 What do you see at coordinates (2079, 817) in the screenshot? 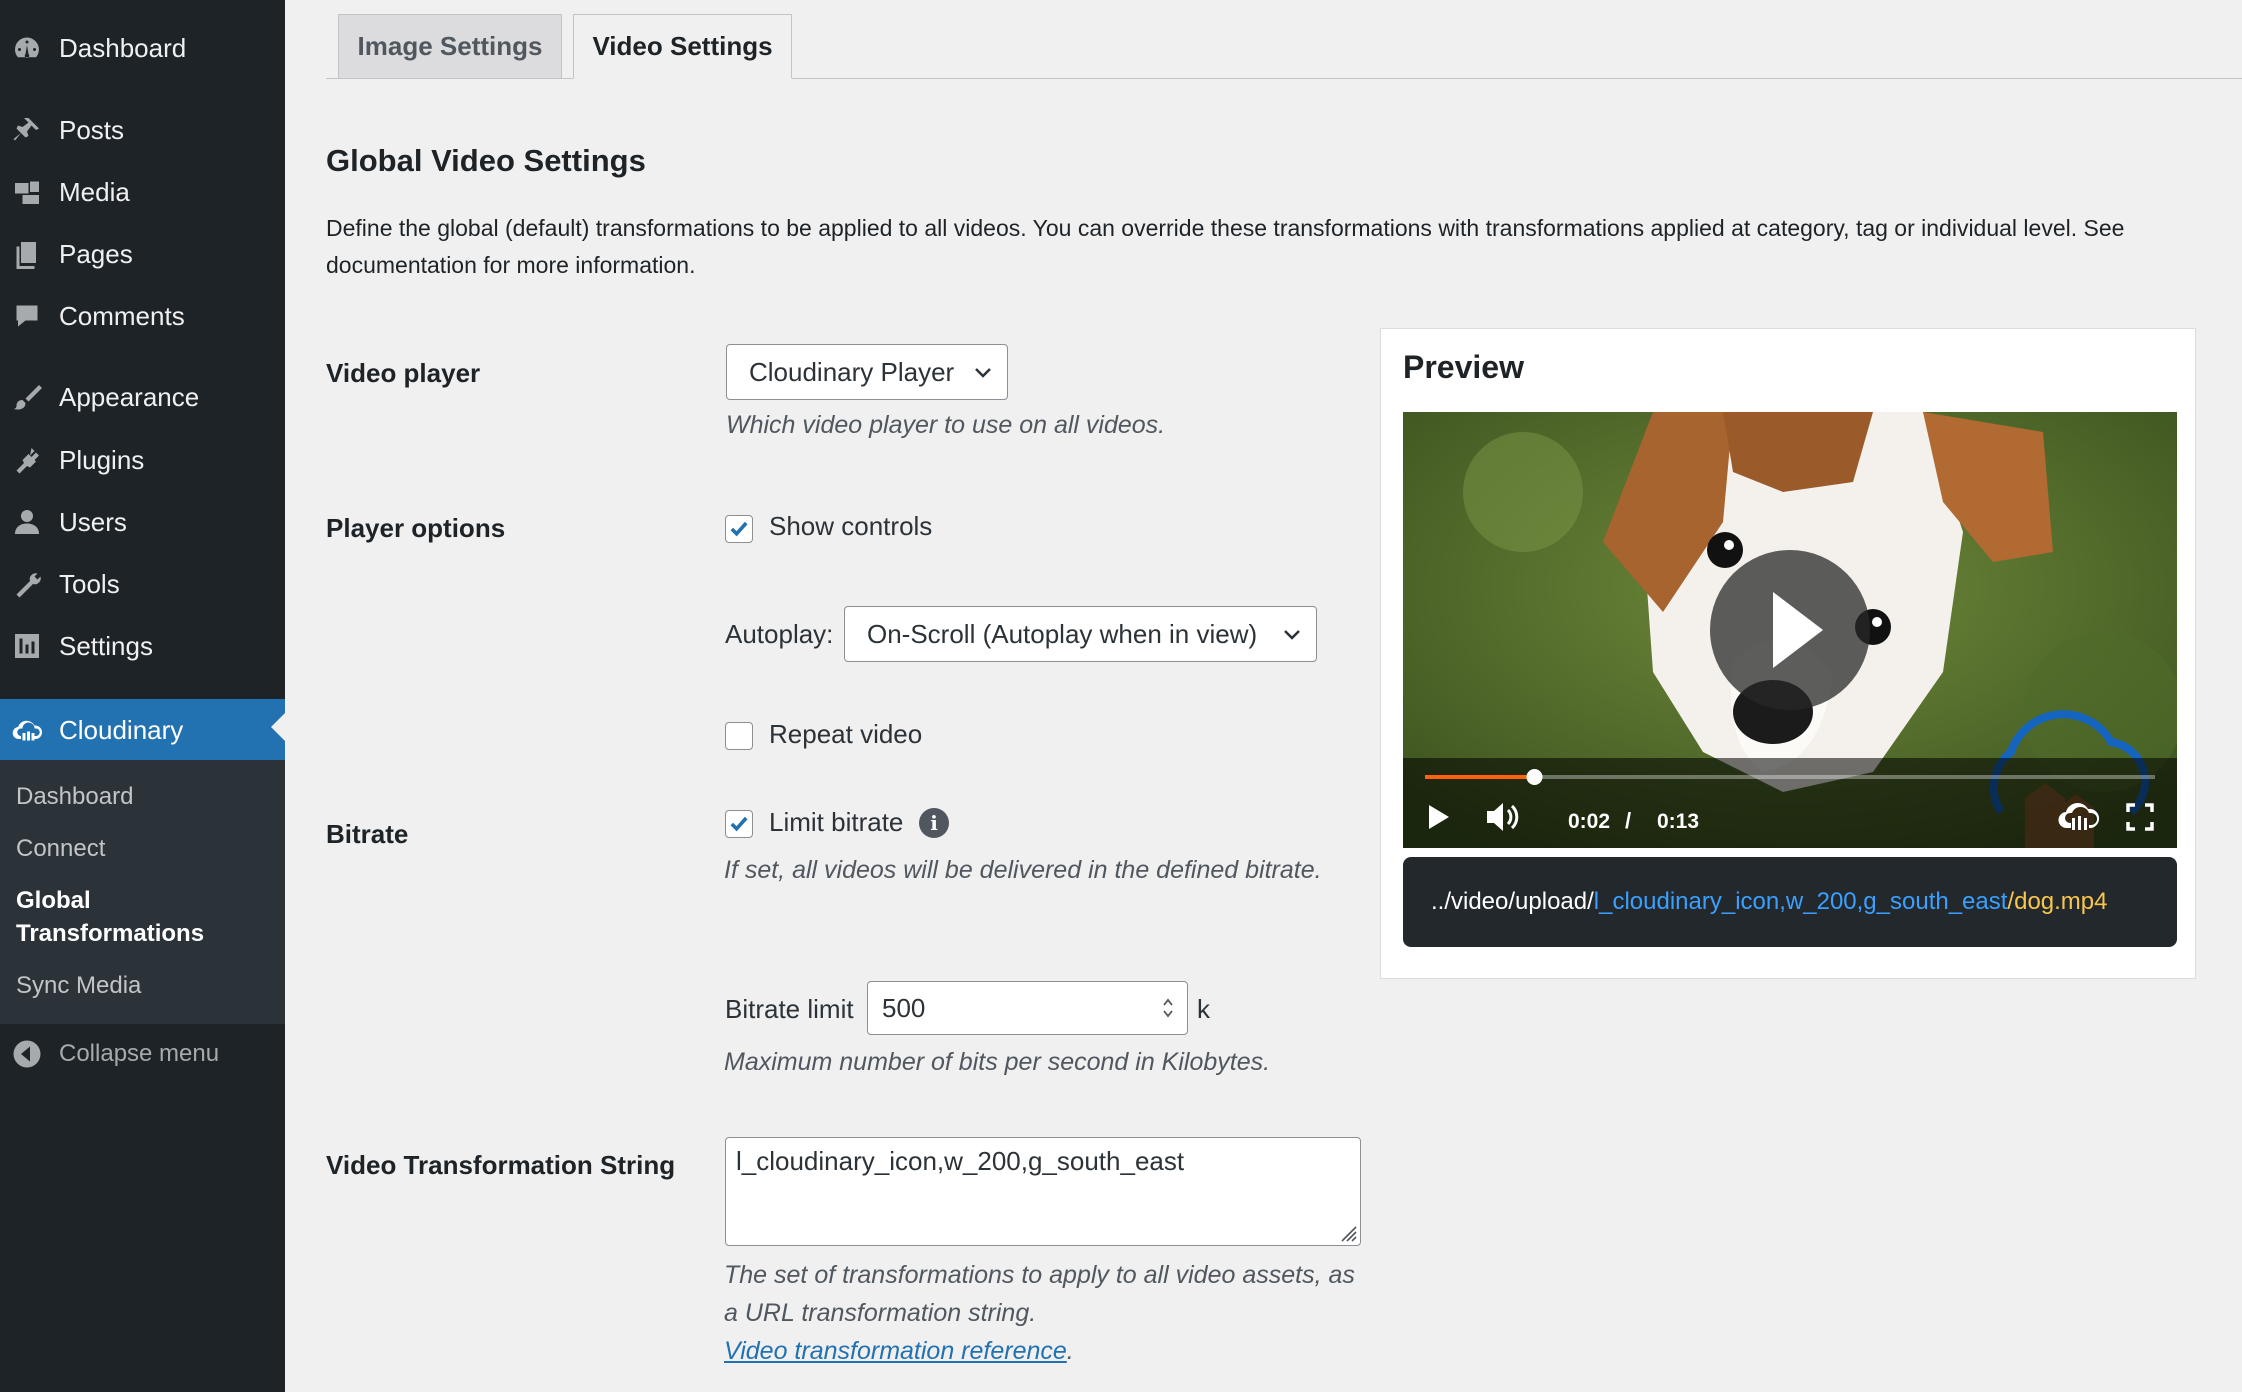
I see `cloudinary-logo-icon` at bounding box center [2079, 817].